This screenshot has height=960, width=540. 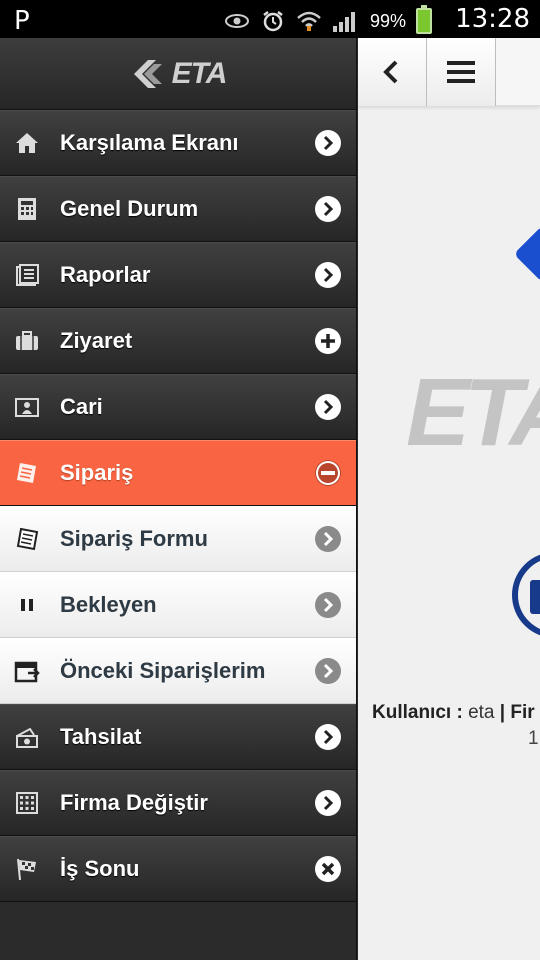 I want to click on menu-item-bekleyen: Bekleyen, so click(x=178, y=605).